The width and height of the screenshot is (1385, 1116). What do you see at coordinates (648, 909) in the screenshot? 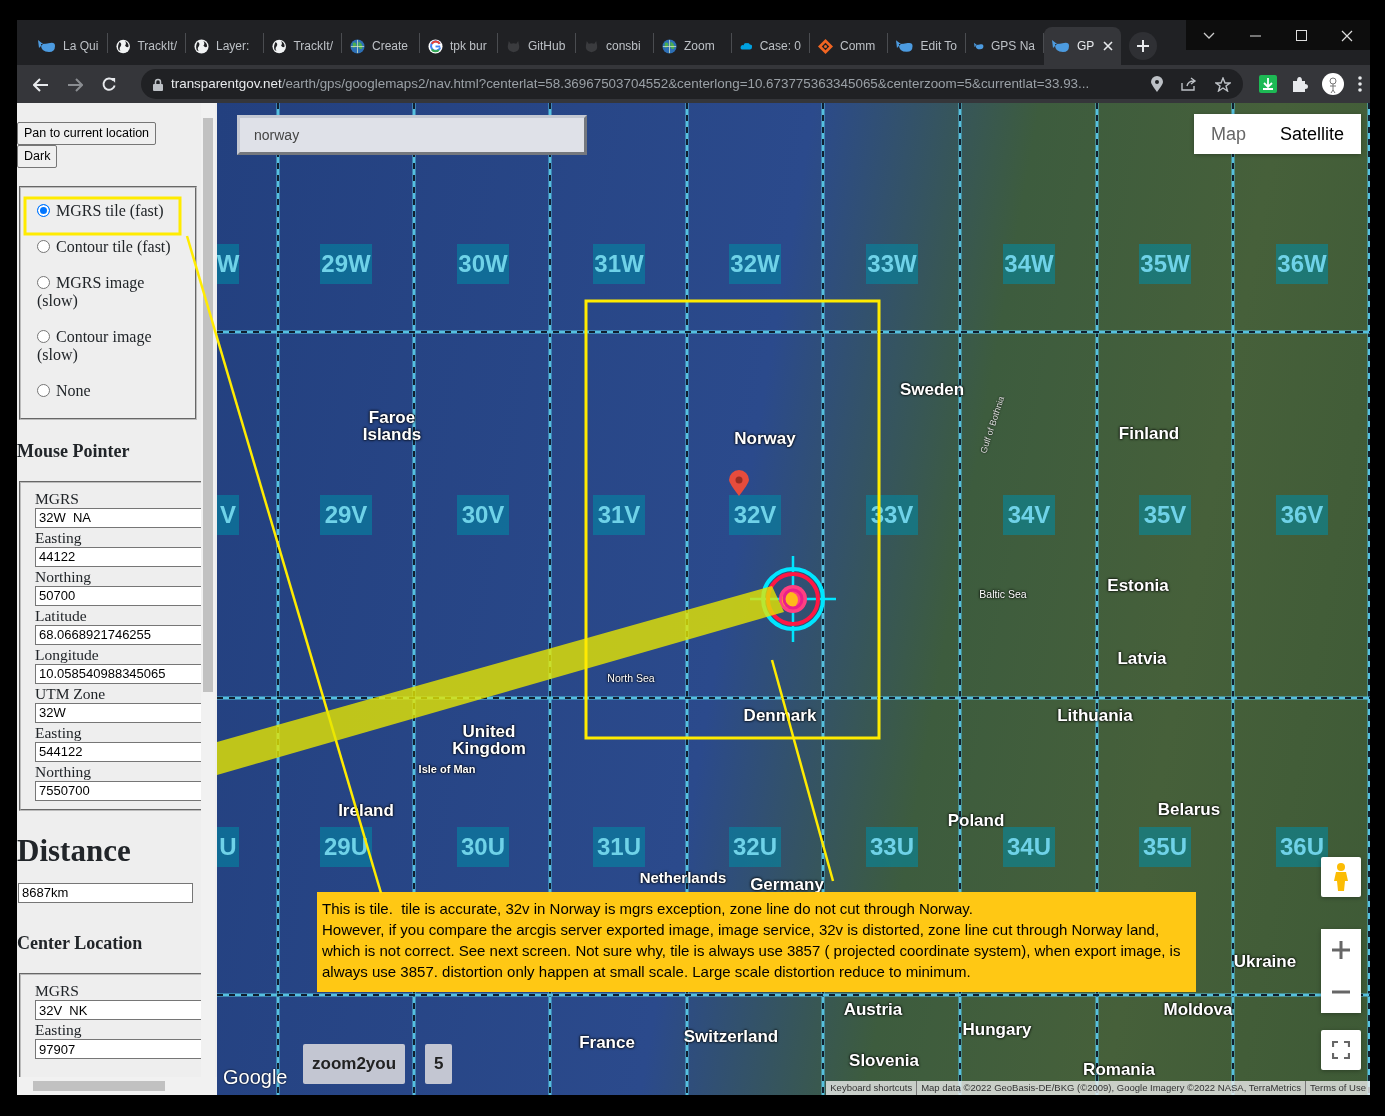
I see `note-text: This is tile. tile is accurate, 32v in Norway is mgrs exception, zone line do not cut through Norway.` at bounding box center [648, 909].